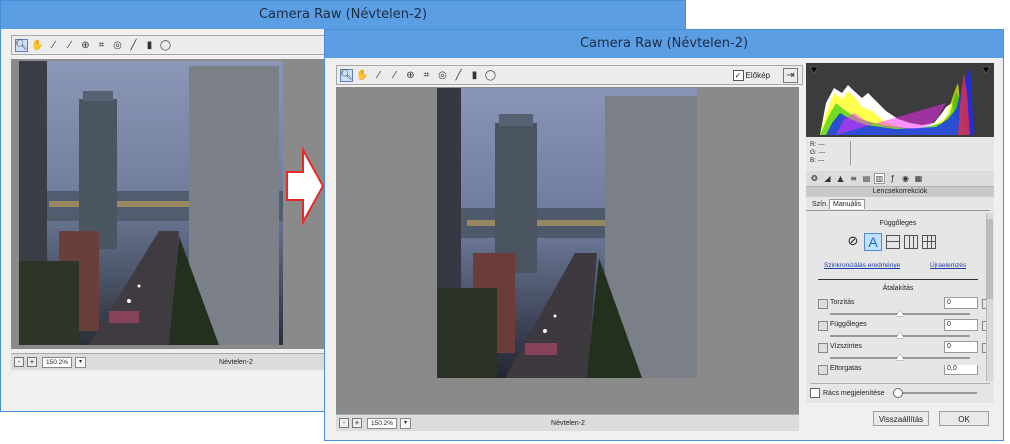 This screenshot has height=444, width=1010. I want to click on back-window-title: Camera Raw (Névtelen-2), so click(343, 15).